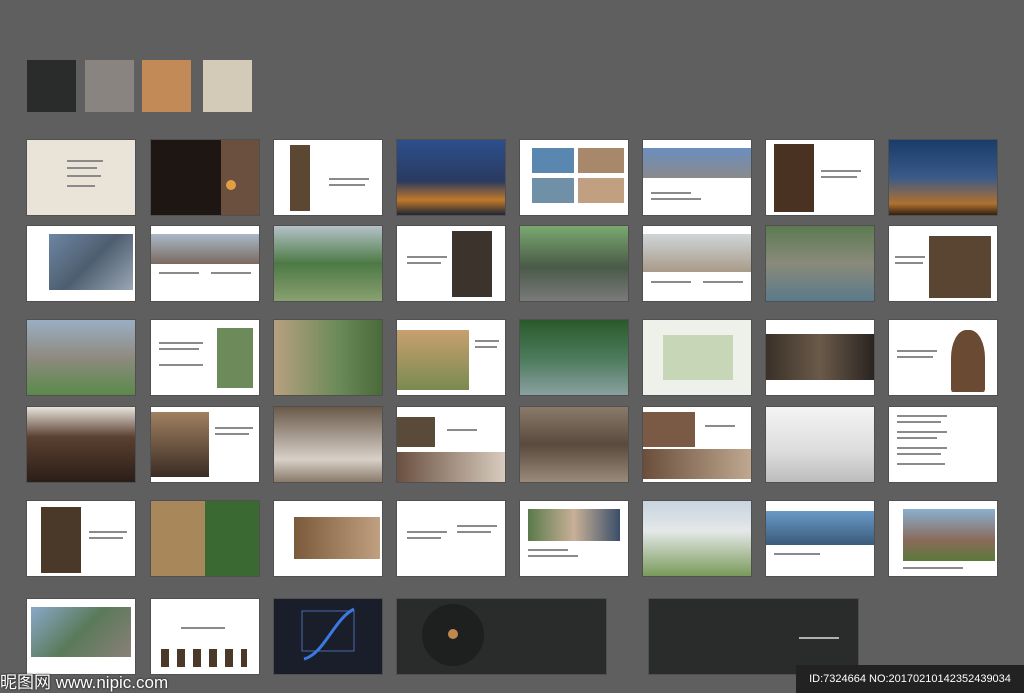  I want to click on palette-swatch-taupe, so click(109, 86).